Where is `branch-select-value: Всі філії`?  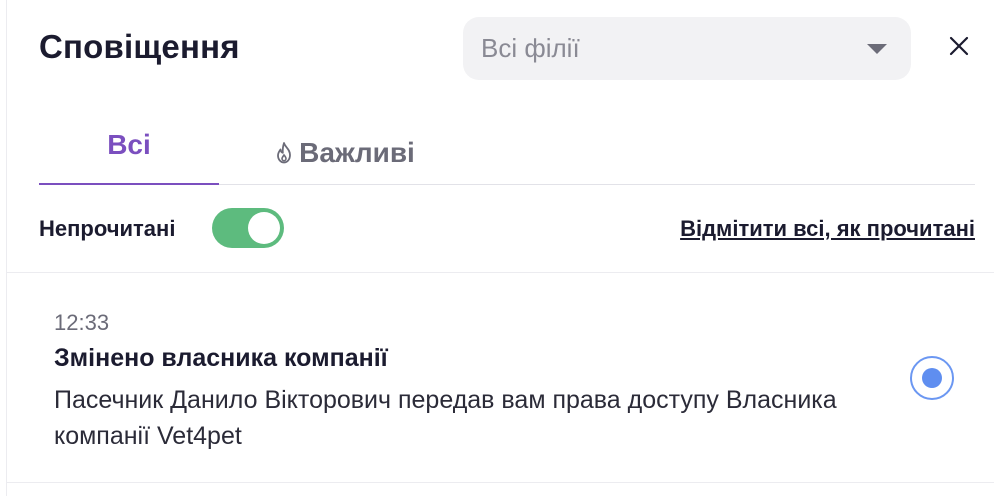 branch-select-value: Всі філії is located at coordinates (530, 48).